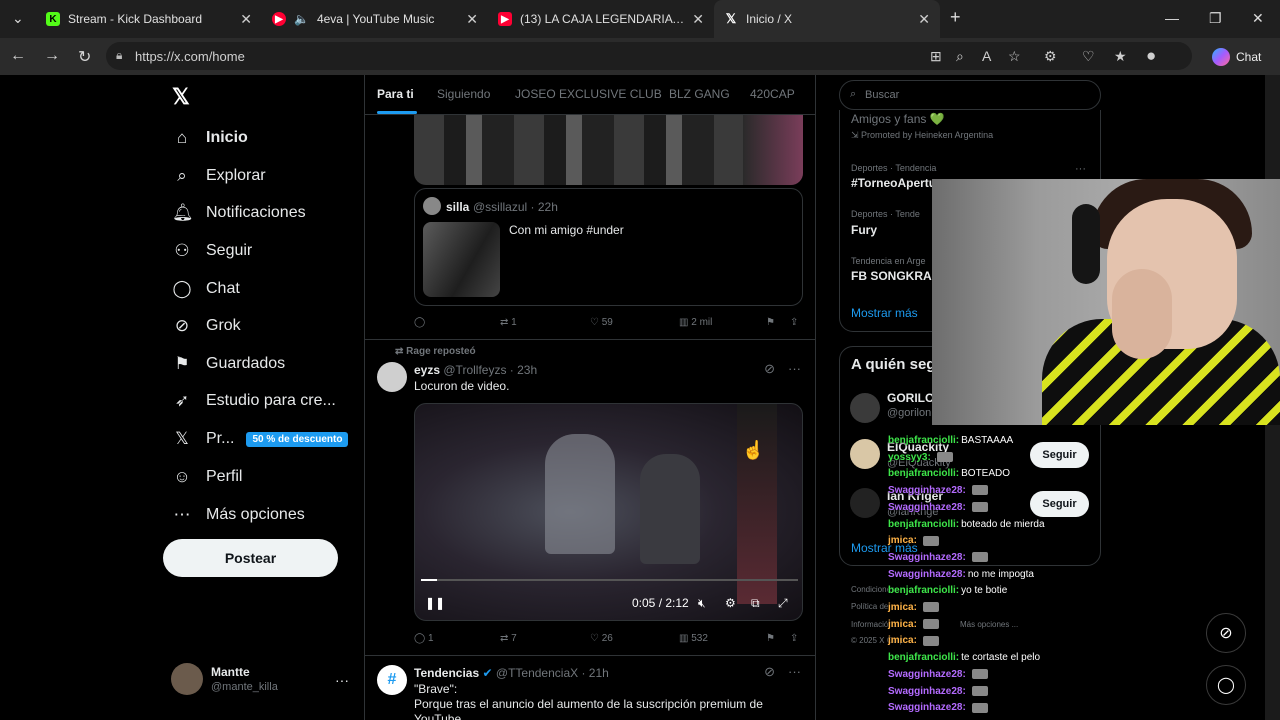  What do you see at coordinates (1226, 685) in the screenshot?
I see `messages-fab-icon: ◯` at bounding box center [1226, 685].